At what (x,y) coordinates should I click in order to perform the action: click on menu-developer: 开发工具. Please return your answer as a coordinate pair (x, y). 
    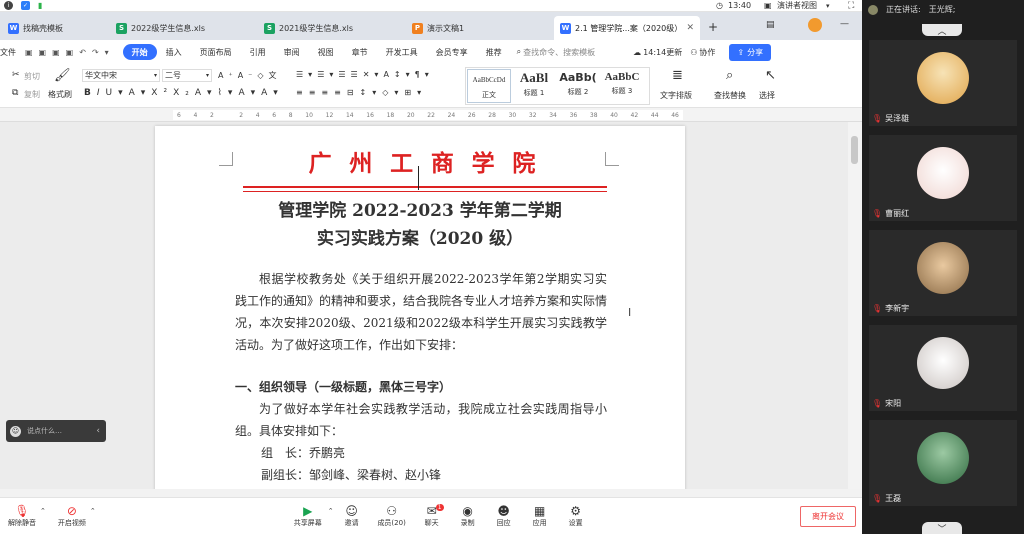
    Looking at the image, I should click on (402, 52).